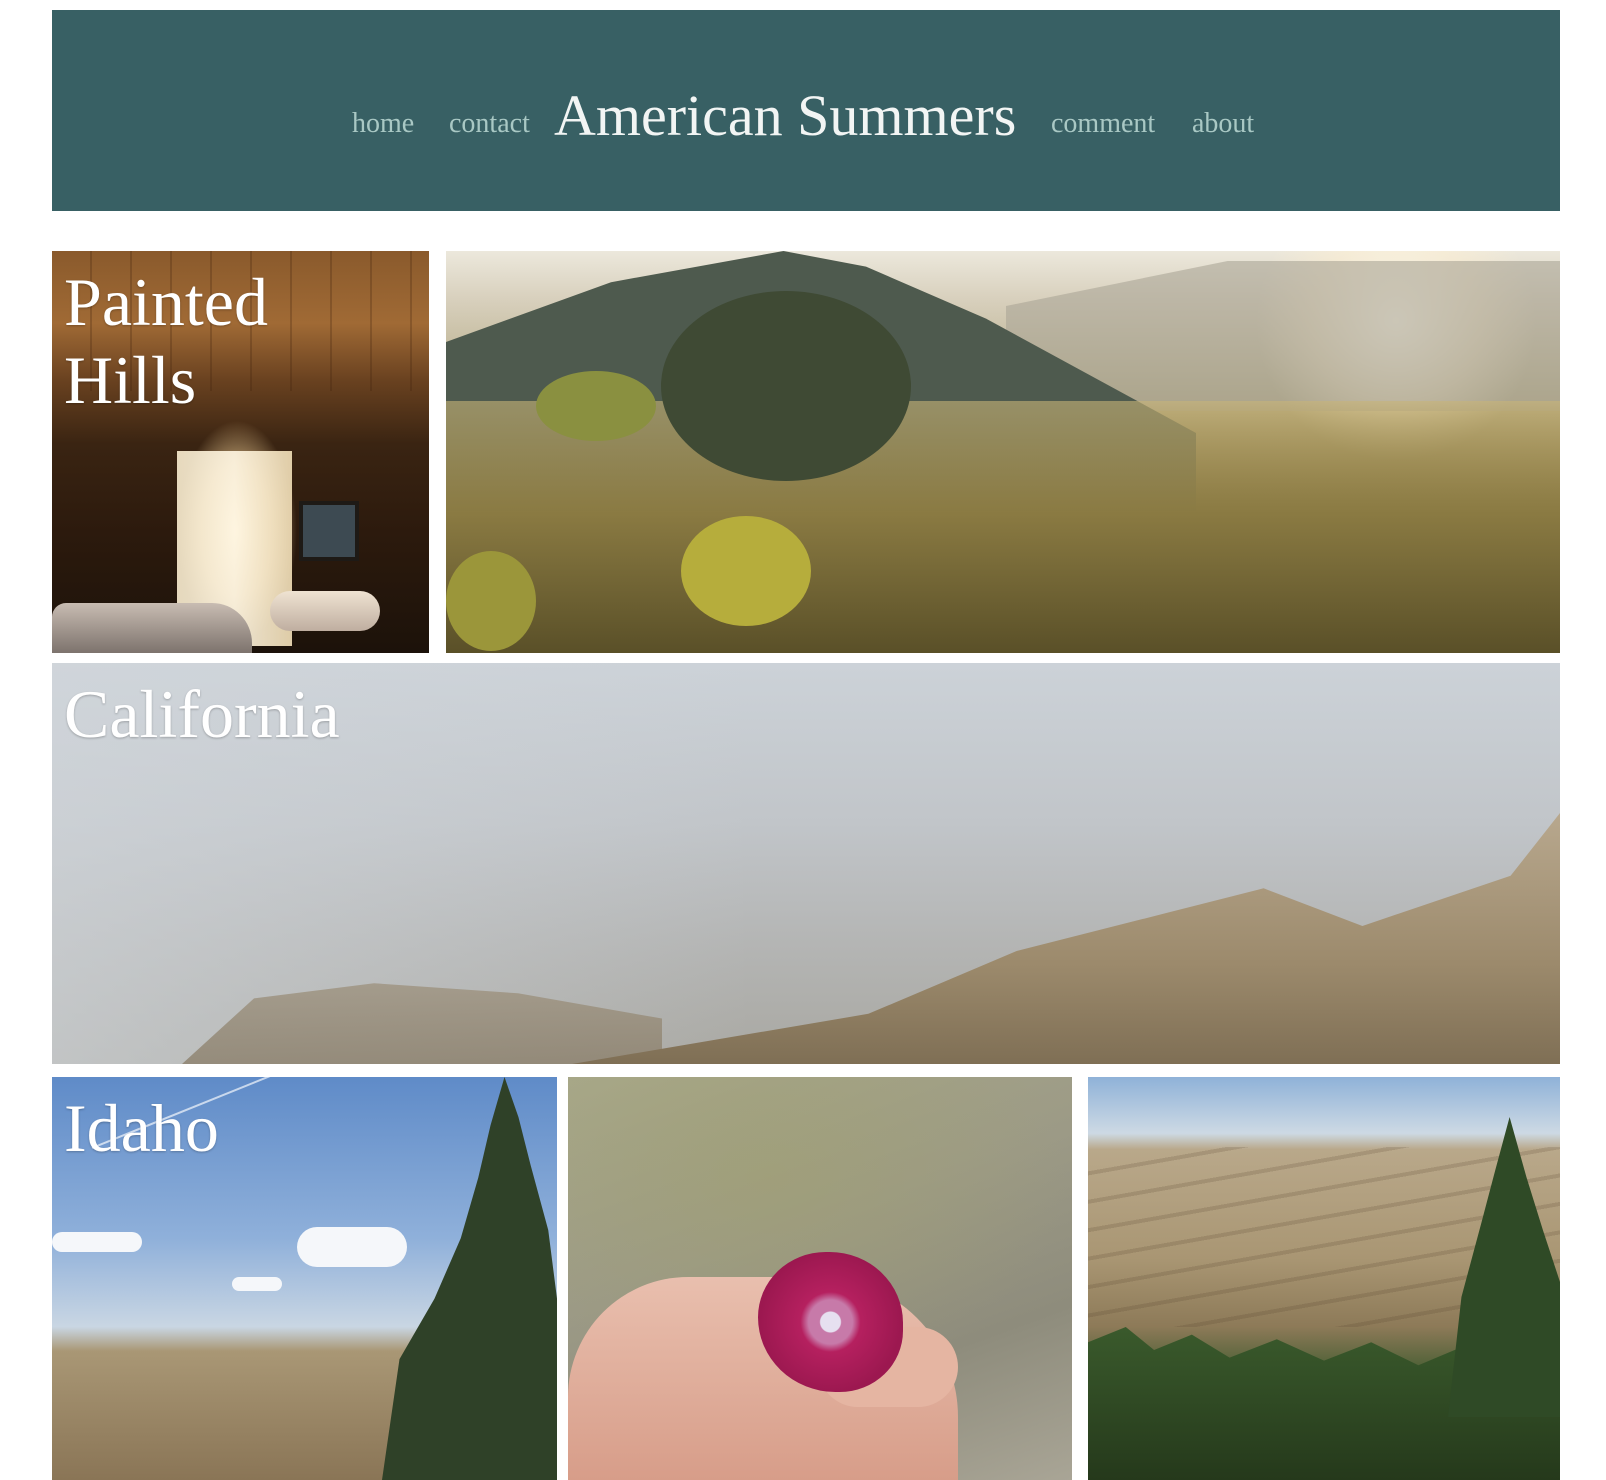 The image size is (1606, 1480). Describe the element at coordinates (1103, 124) in the screenshot. I see `nav-comment-link: comment` at that location.